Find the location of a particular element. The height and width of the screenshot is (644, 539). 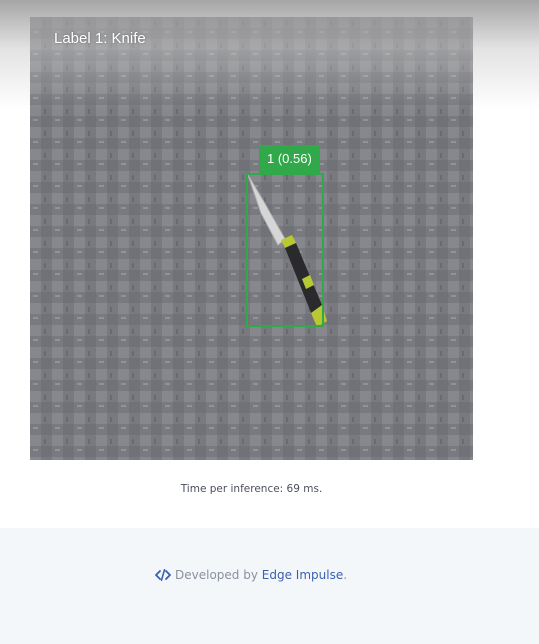

code-icon is located at coordinates (163, 576).